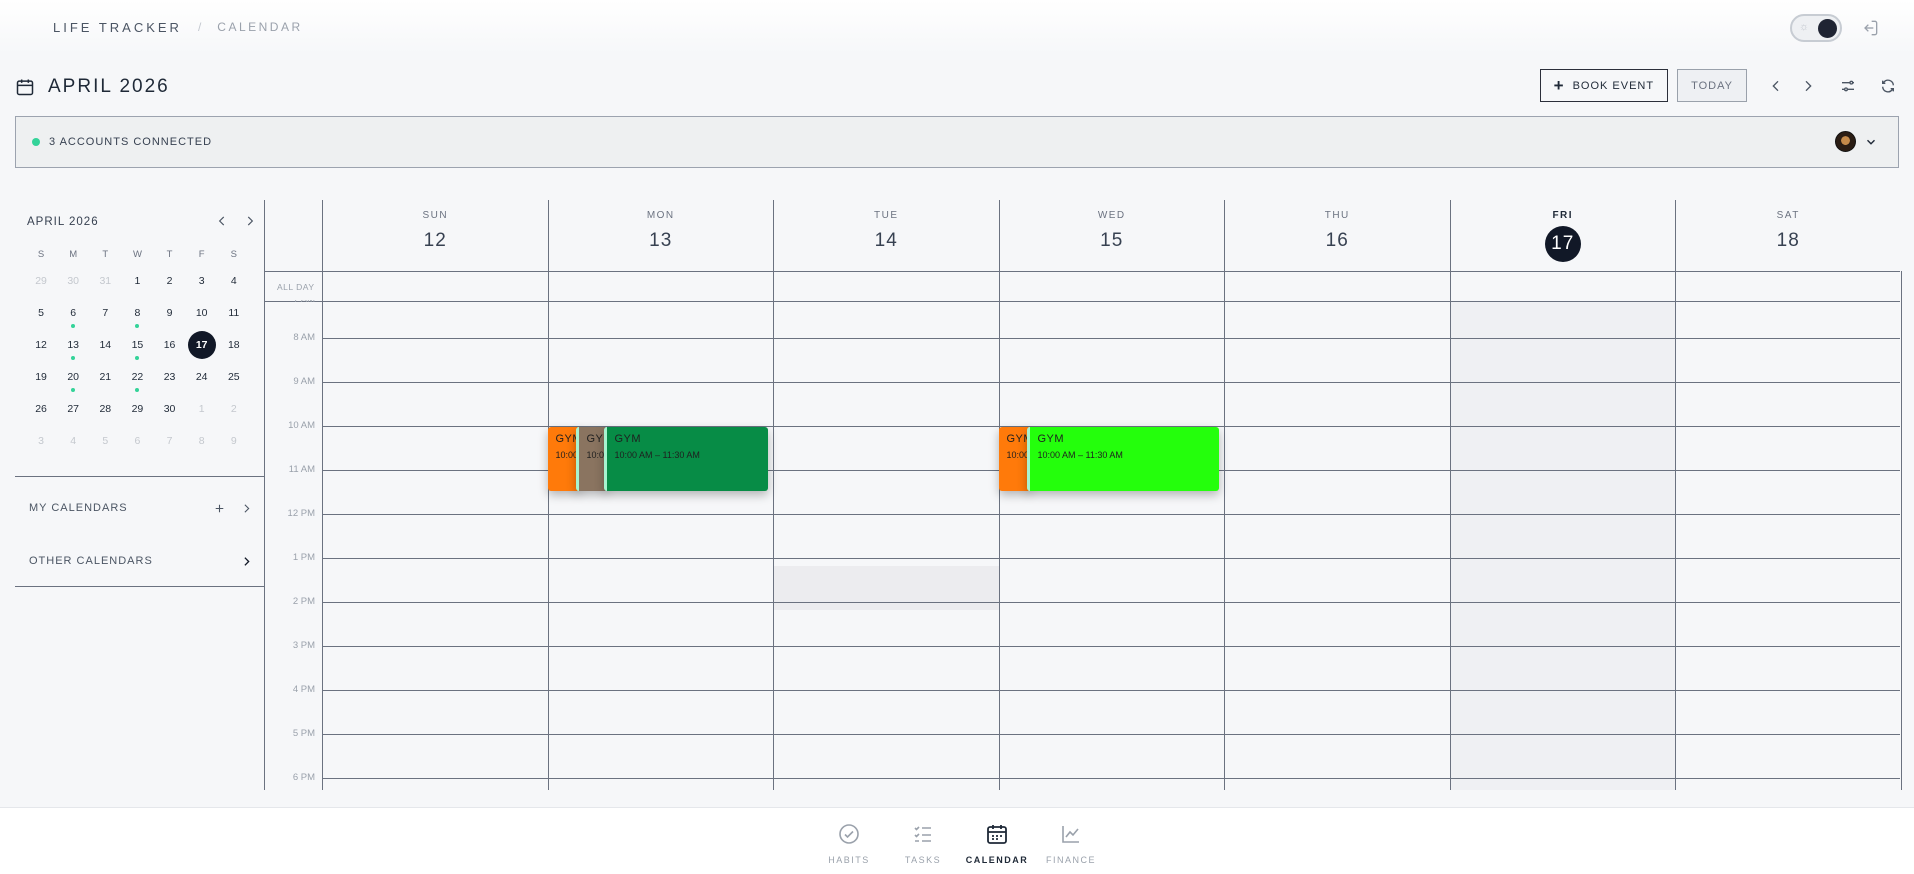 This screenshot has width=1914, height=874. I want to click on today-column-highlight, so click(1562, 546).